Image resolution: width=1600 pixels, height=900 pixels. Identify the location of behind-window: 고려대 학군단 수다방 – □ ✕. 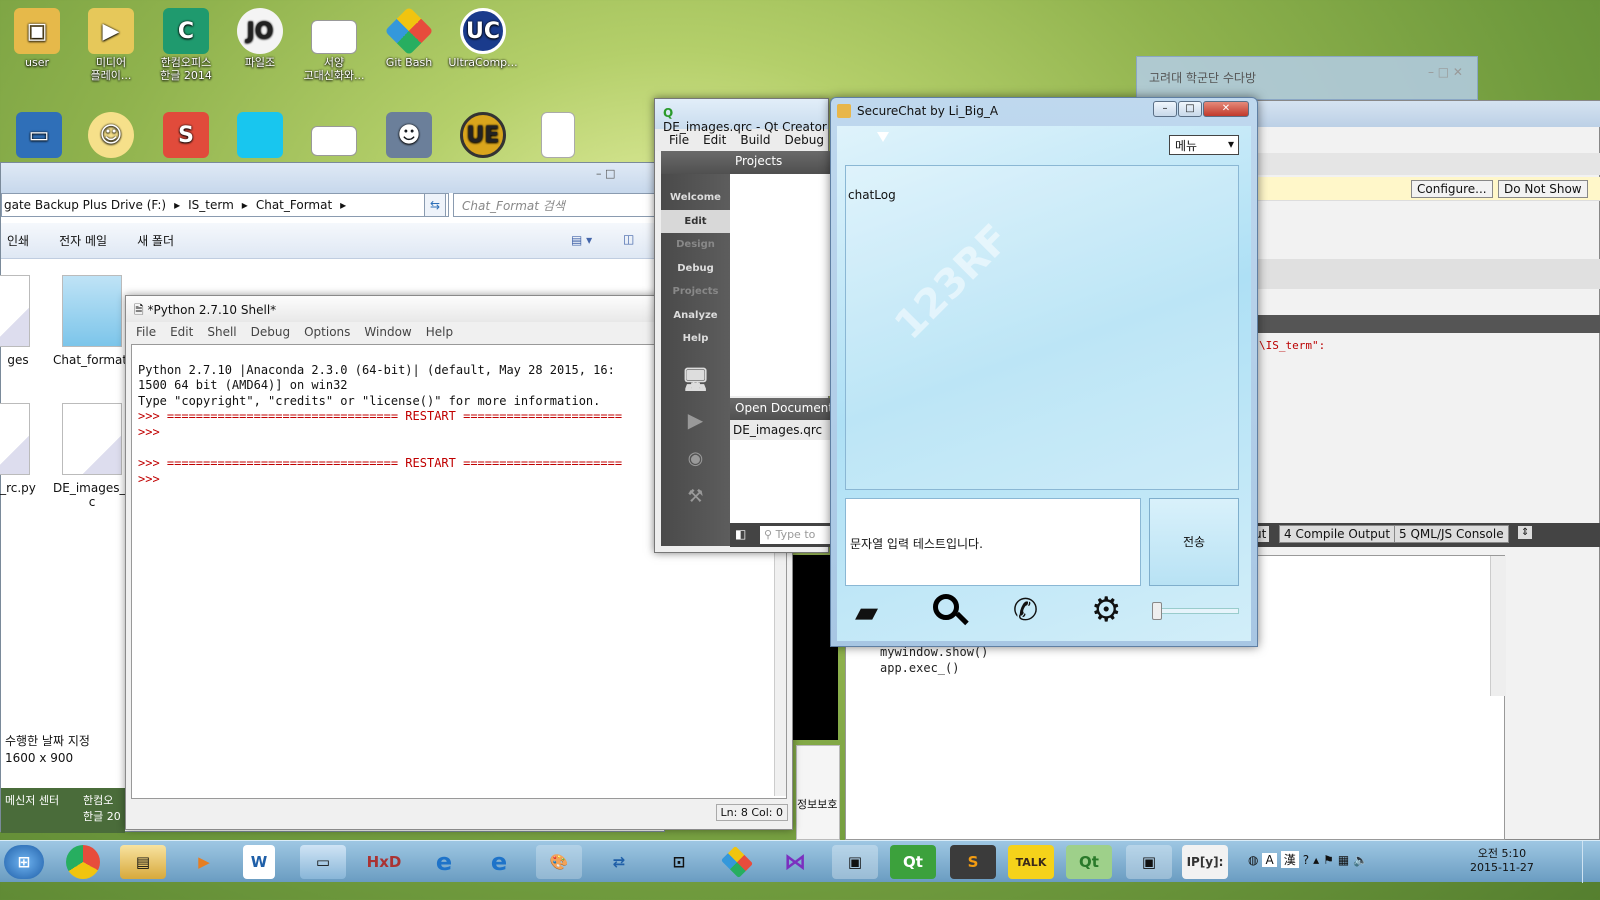
(1307, 78).